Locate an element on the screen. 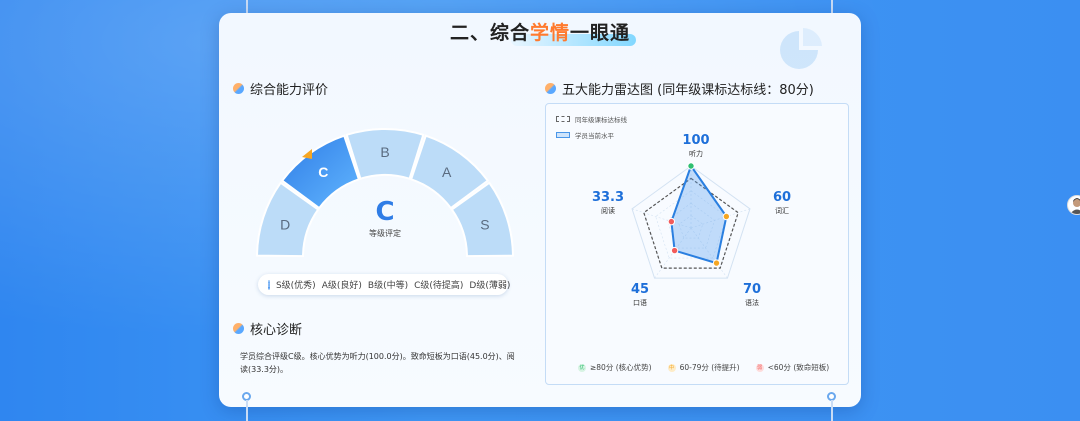 The width and height of the screenshot is (1080, 421). band-dot-icon: 弱 is located at coordinates (759, 367).